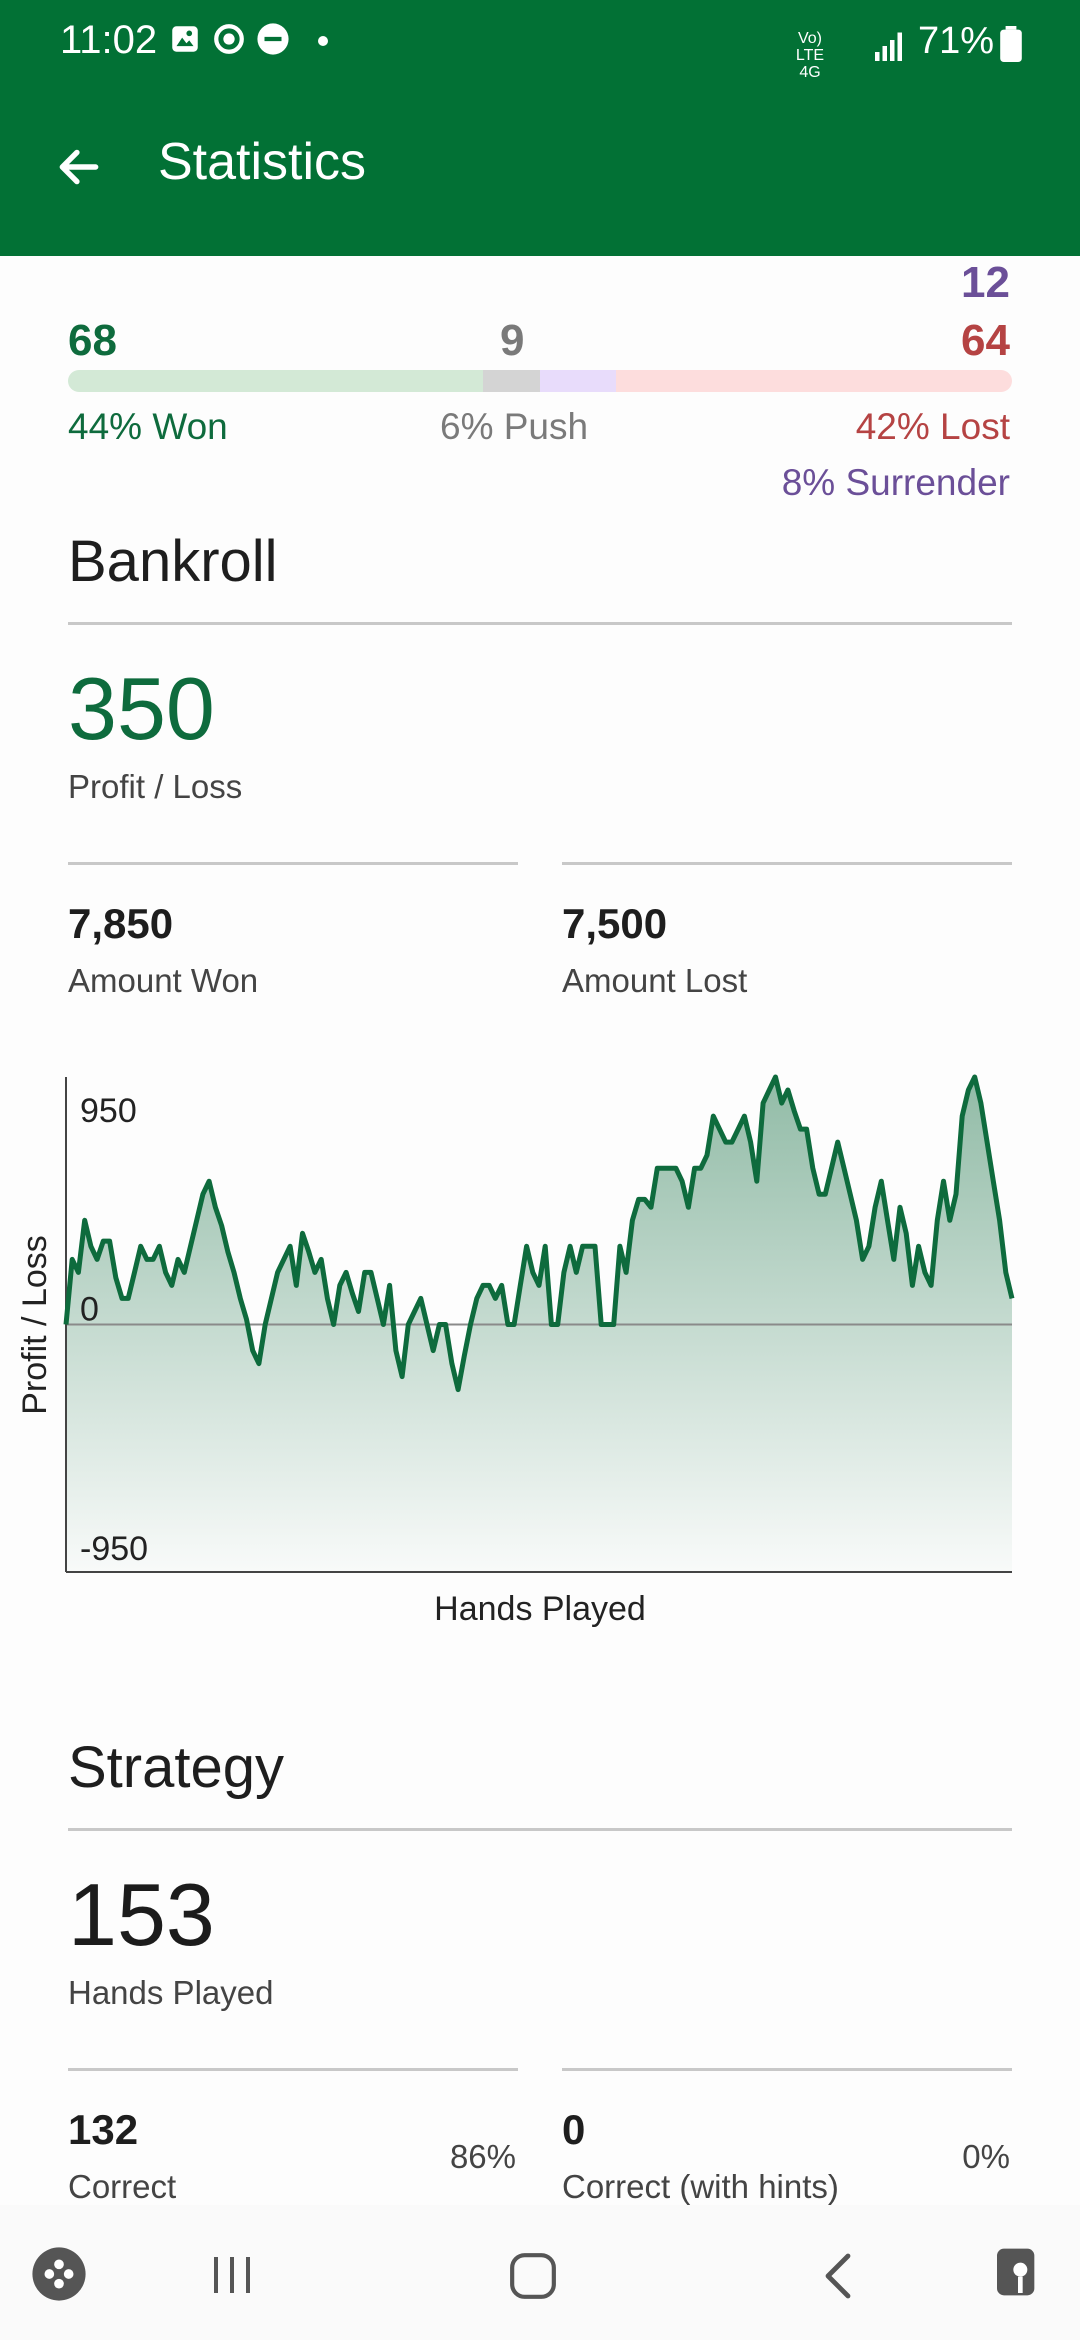 The image size is (1080, 2340). What do you see at coordinates (810, 55) in the screenshot?
I see `network-label: Vo) LTE 4G` at bounding box center [810, 55].